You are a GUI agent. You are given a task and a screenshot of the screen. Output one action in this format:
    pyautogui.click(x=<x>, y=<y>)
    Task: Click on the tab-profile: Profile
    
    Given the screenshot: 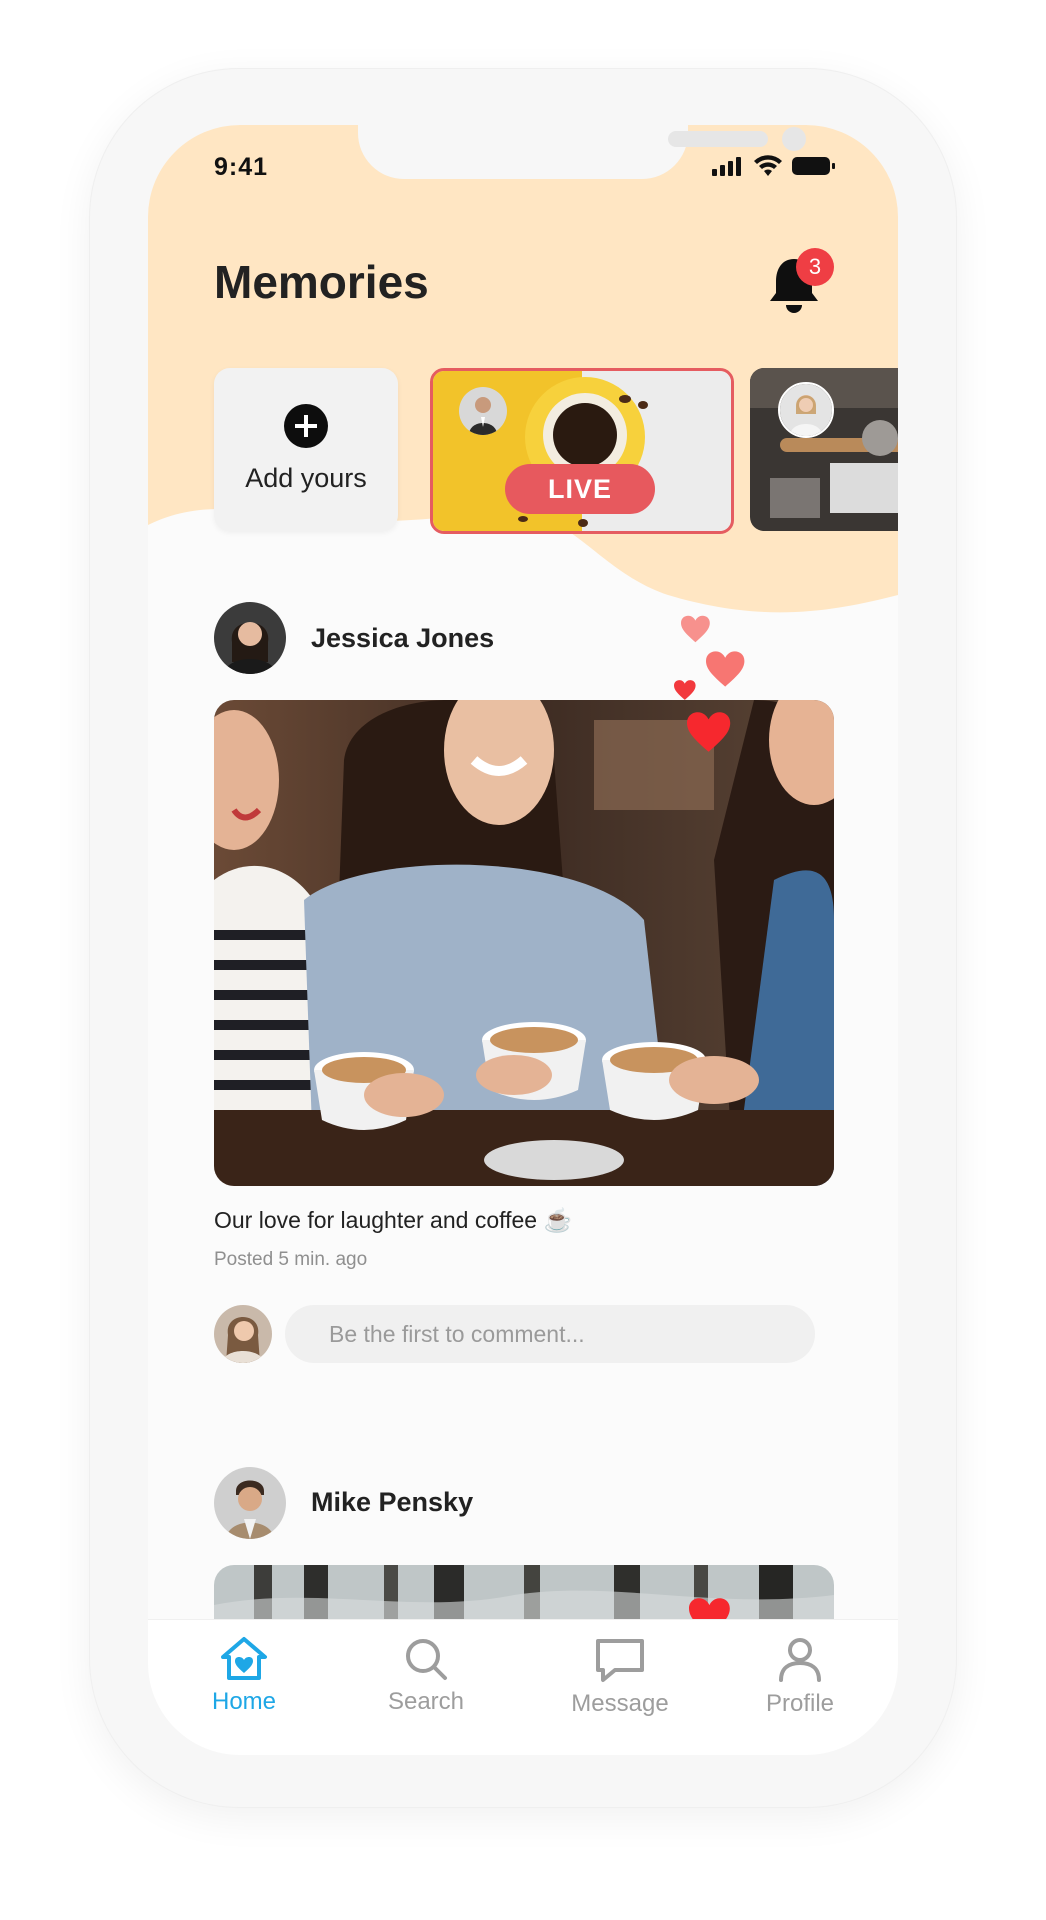 What is the action you would take?
    pyautogui.click(x=800, y=1677)
    